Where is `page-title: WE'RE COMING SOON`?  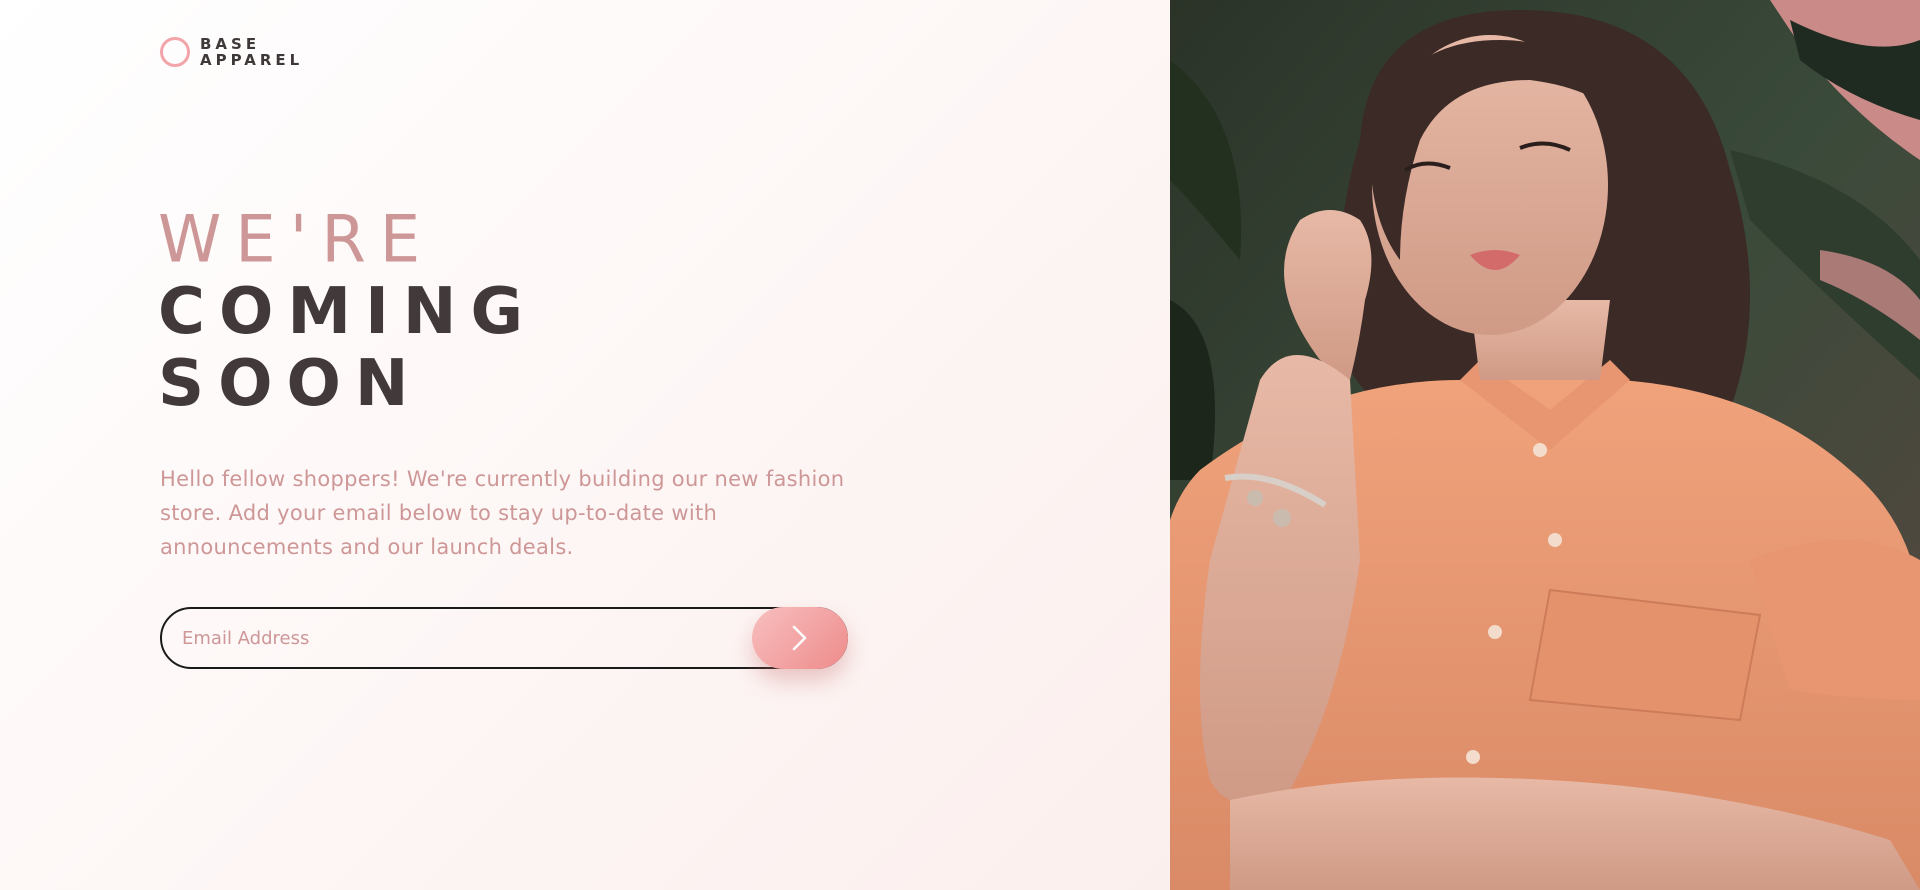 page-title: WE'RE COMING SOON is located at coordinates (347, 311).